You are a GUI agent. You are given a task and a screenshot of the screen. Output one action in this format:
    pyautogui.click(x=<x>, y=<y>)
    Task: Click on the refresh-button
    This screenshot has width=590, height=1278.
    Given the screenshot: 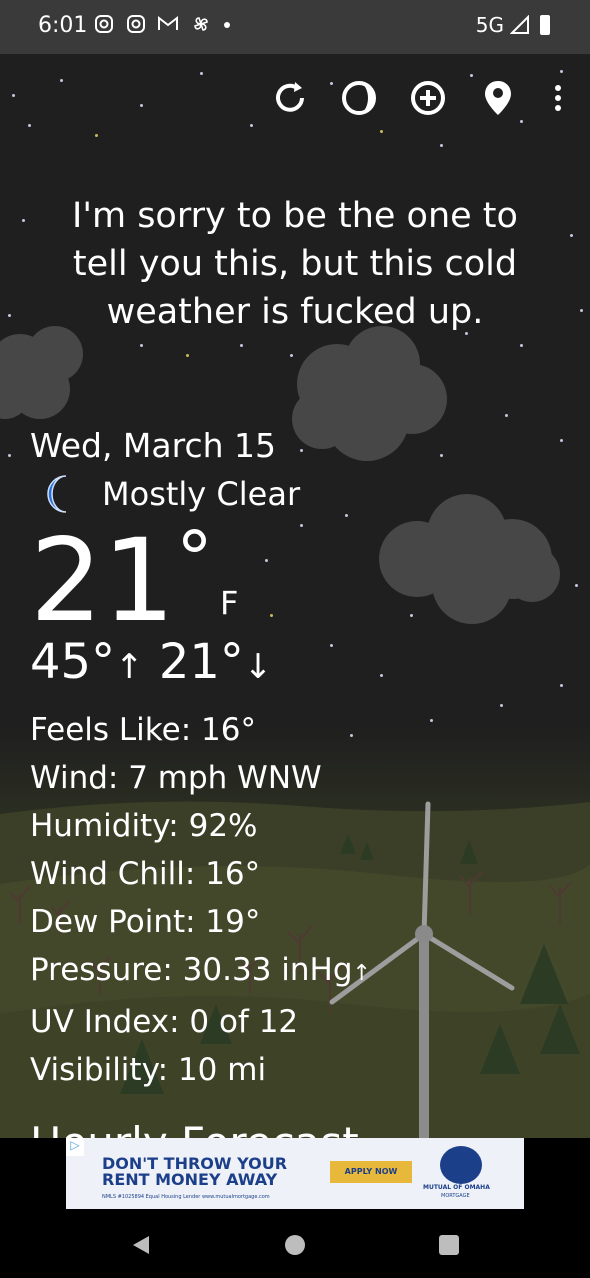 What is the action you would take?
    pyautogui.click(x=290, y=98)
    